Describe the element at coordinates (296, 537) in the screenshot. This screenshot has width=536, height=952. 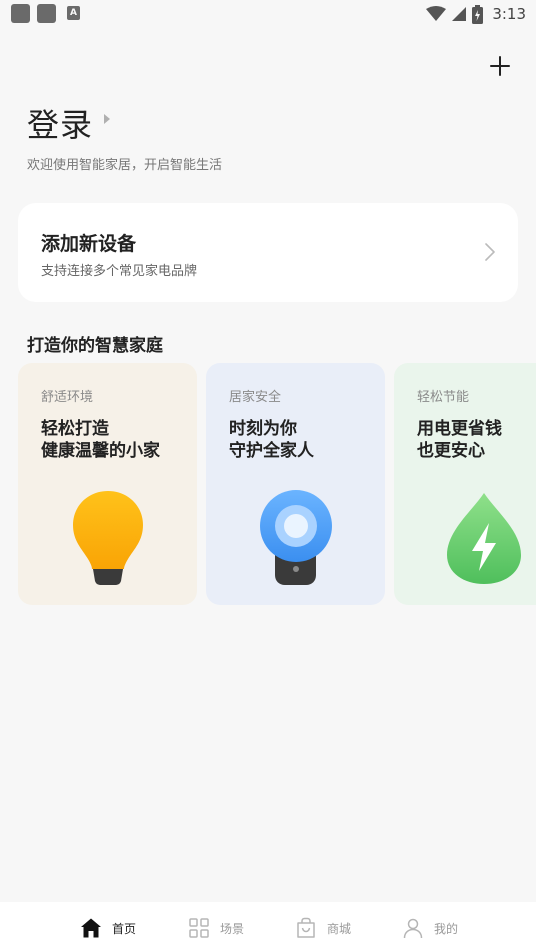
I see `security-camera-icon` at that location.